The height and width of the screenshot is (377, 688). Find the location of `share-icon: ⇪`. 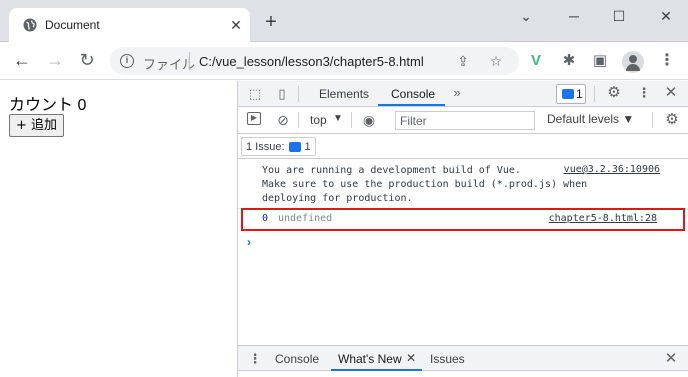

share-icon: ⇪ is located at coordinates (463, 61).